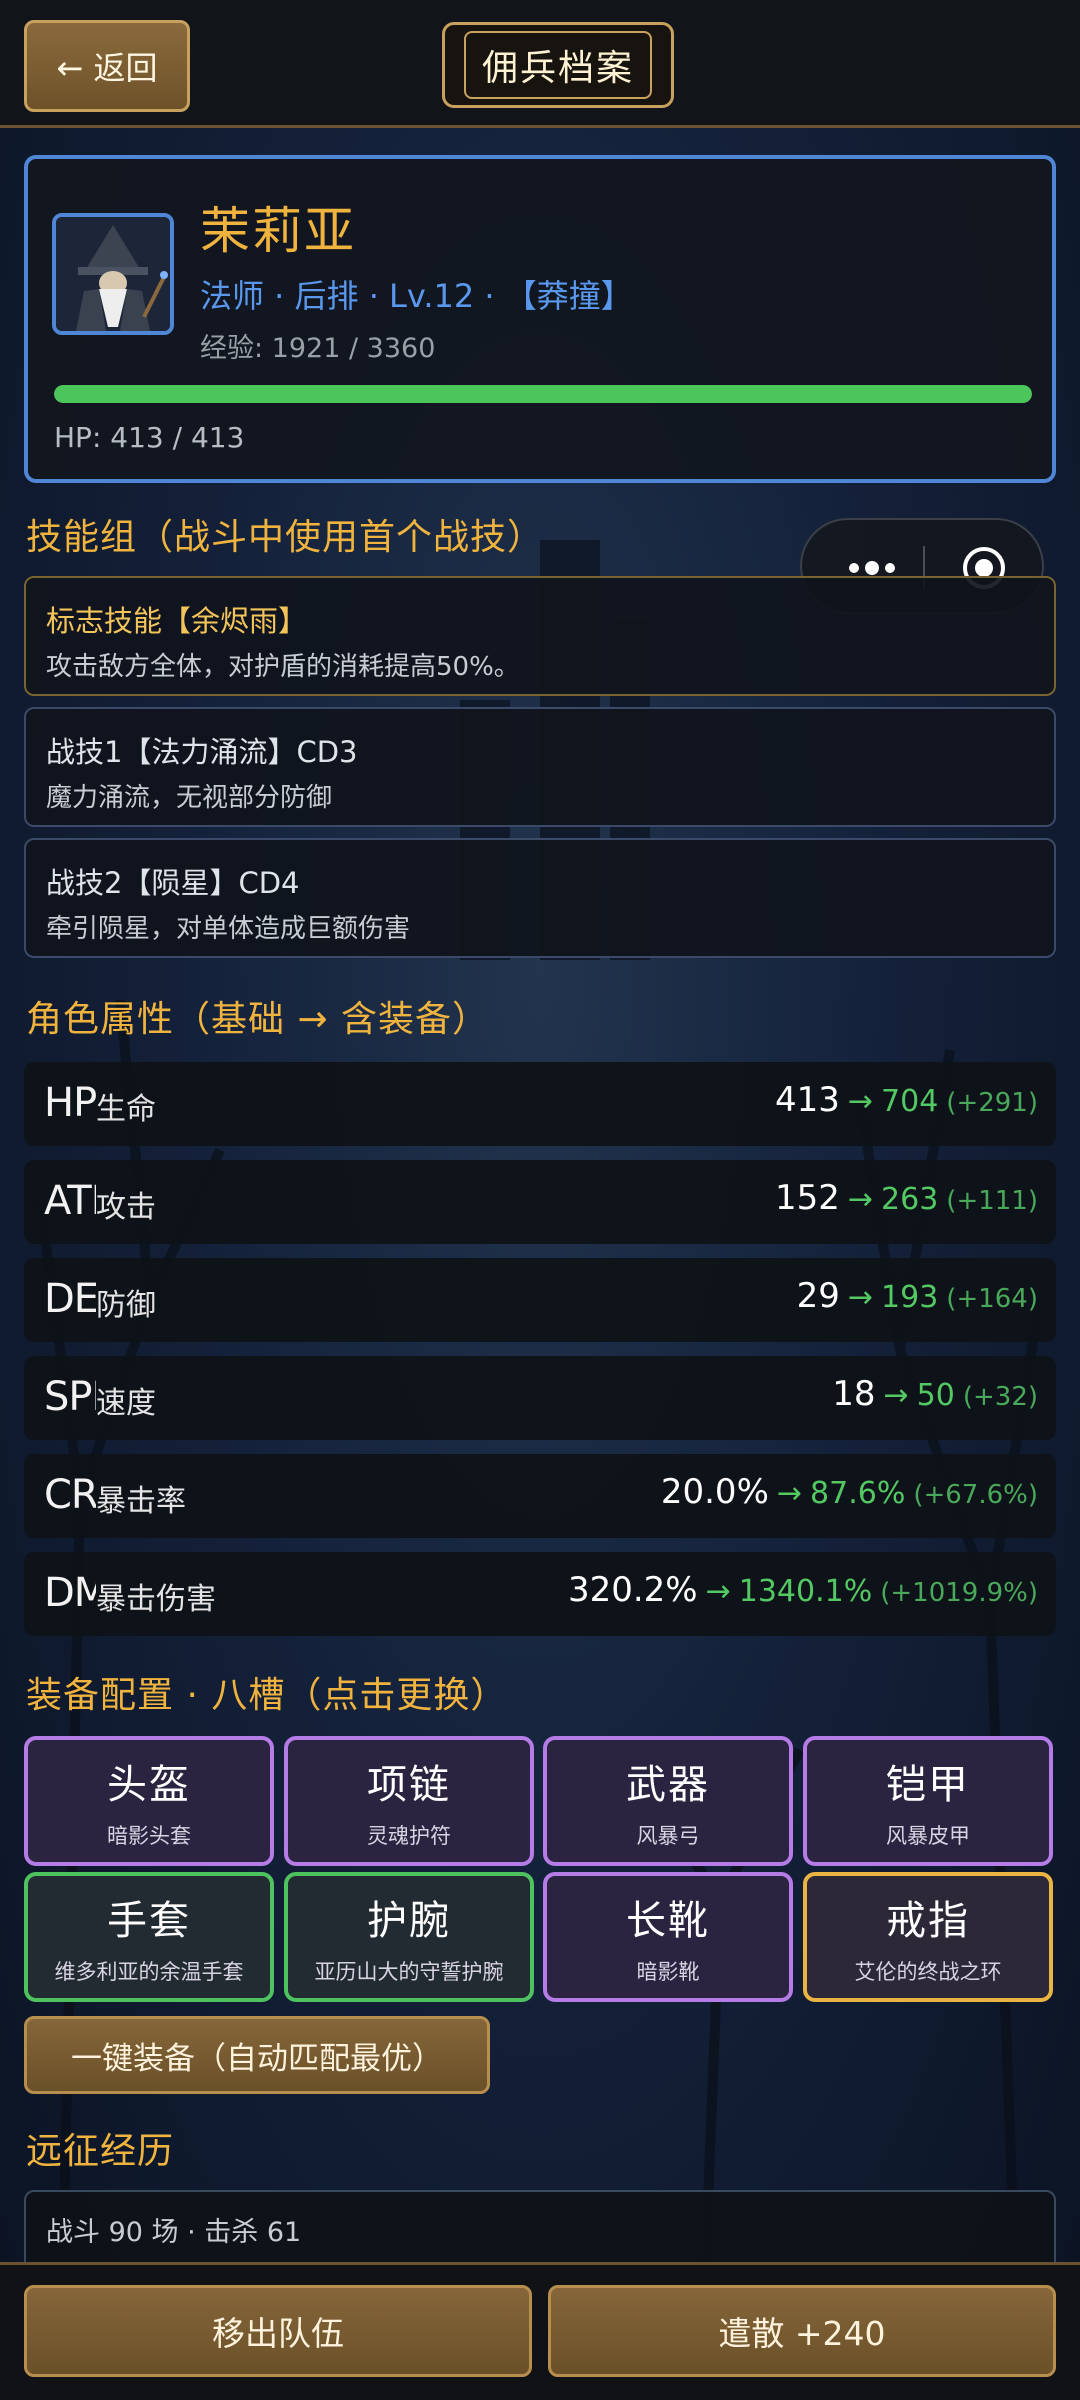 This screenshot has width=1080, height=2400. I want to click on hero-name: 茉莉亚, so click(278, 231).